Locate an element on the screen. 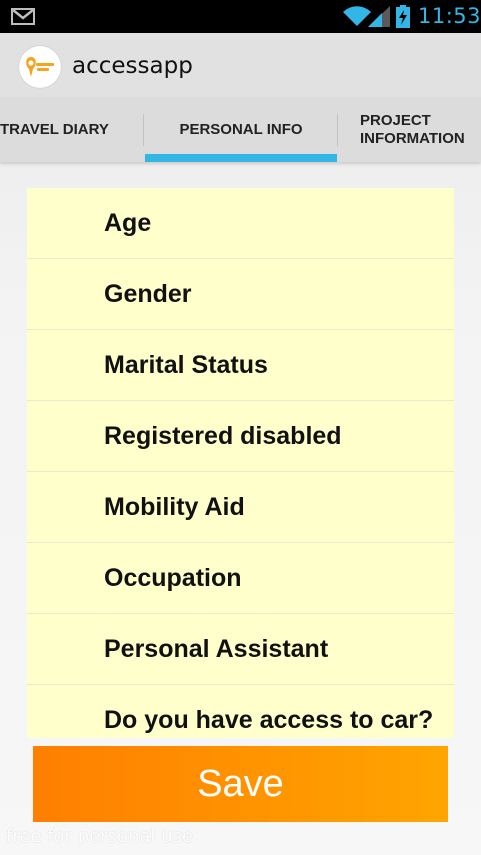 This screenshot has width=481, height=855. list-item-personal-assistant: Personal Assistant is located at coordinates (240, 649).